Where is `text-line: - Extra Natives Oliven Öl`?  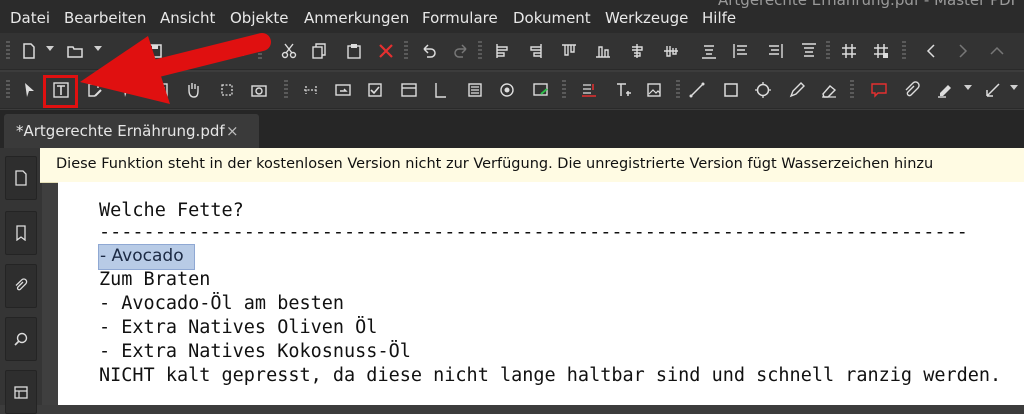
text-line: - Extra Natives Oliven Öl is located at coordinates (238, 327).